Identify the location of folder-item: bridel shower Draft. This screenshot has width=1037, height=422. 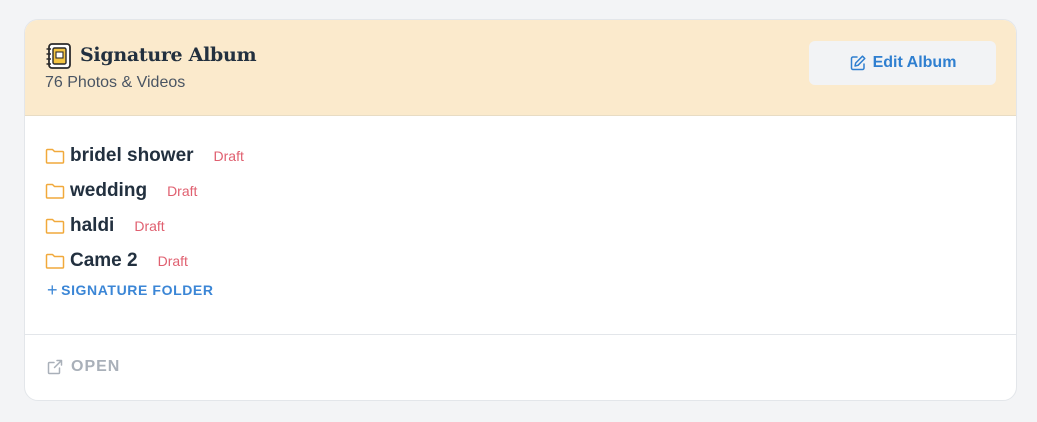
(144, 155).